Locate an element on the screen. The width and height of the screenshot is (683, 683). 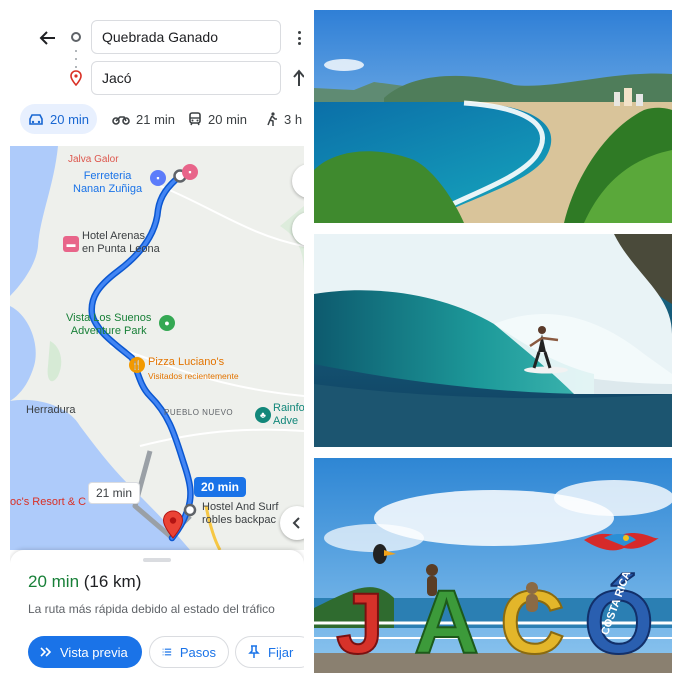
mode-walk-label: 3 h is located at coordinates (293, 119).